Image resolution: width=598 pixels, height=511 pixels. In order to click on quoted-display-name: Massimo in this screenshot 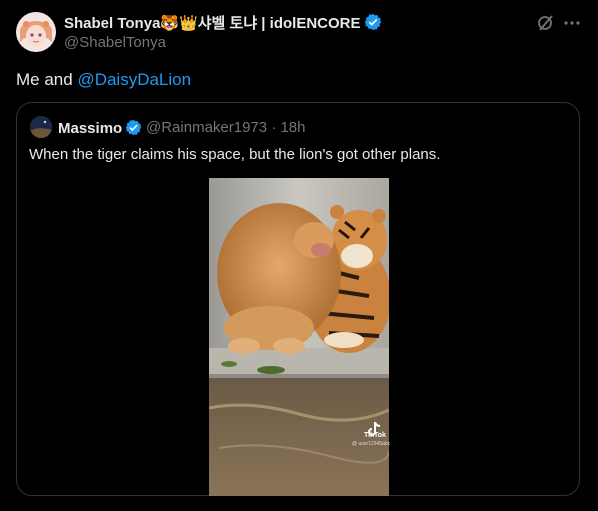, I will do `click(90, 128)`.